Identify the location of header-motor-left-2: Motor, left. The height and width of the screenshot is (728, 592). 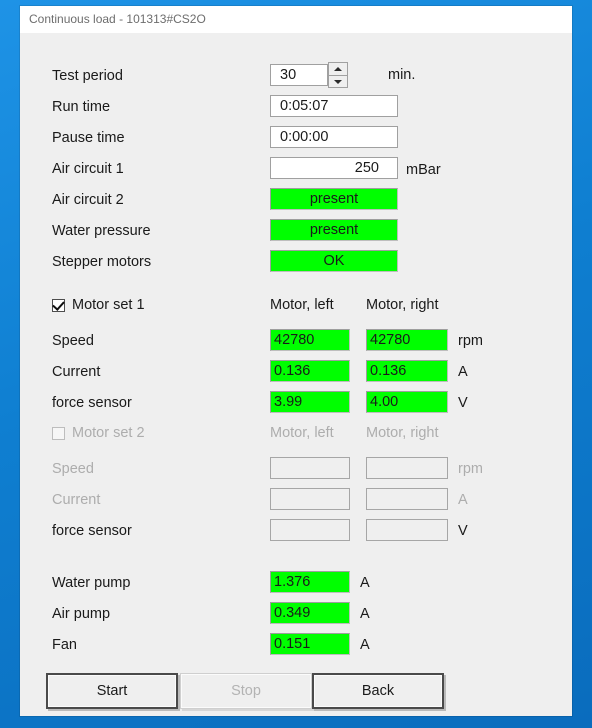
(302, 433).